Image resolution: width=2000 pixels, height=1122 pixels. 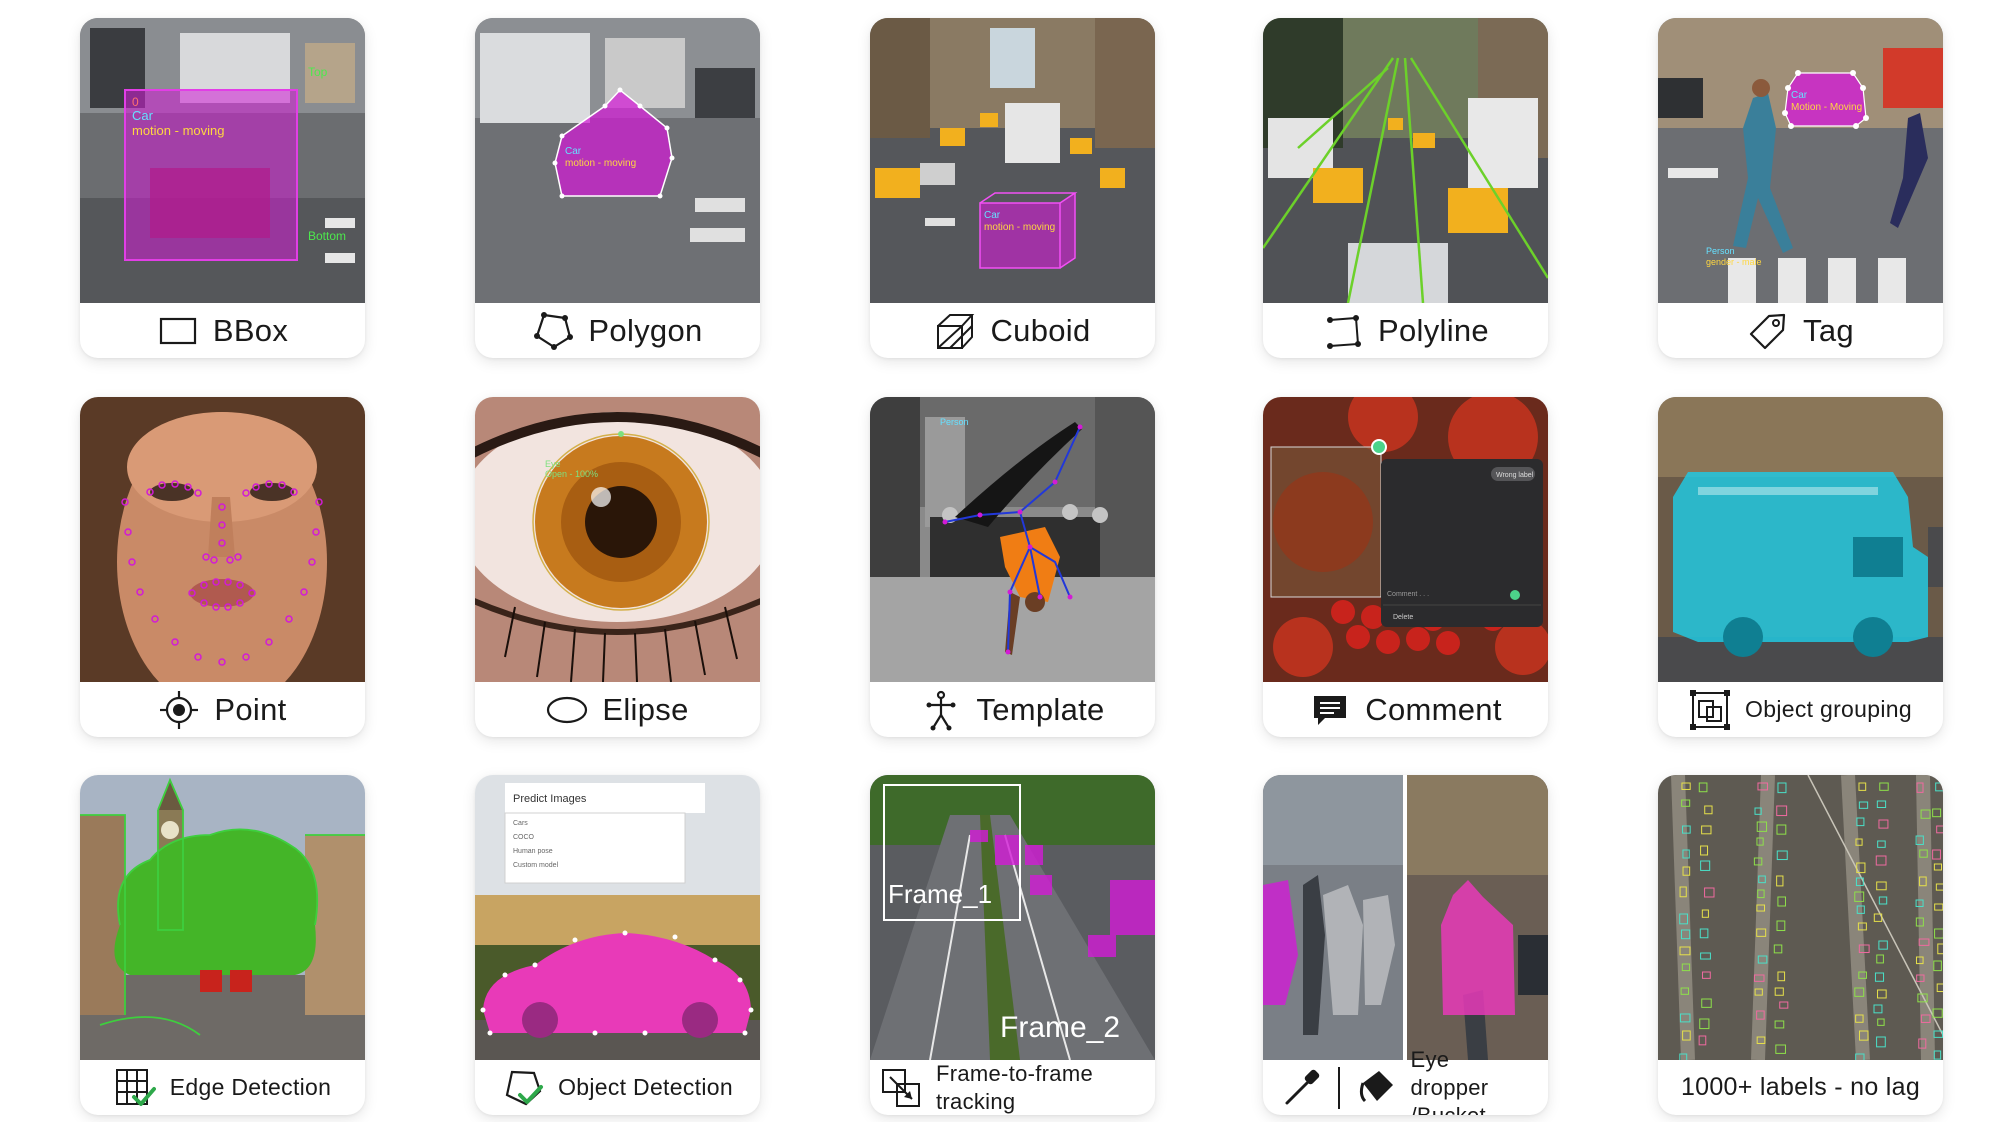 I want to click on bbox-icon, so click(x=178, y=331).